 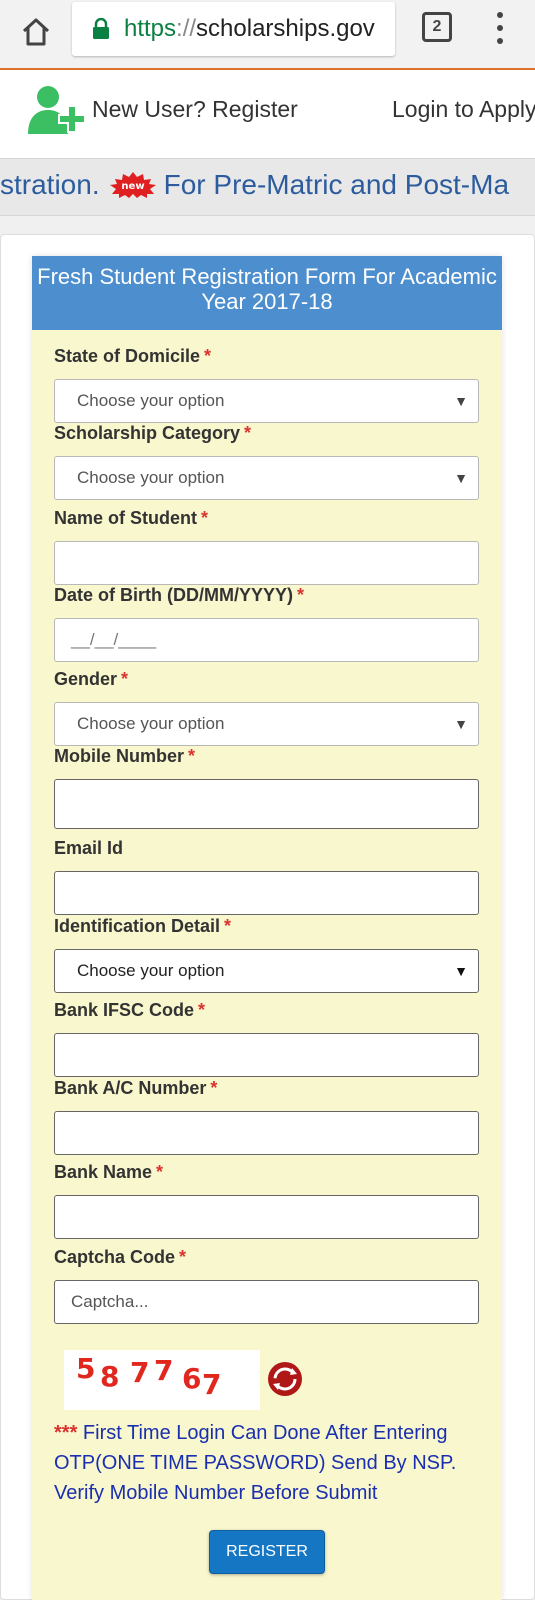 I want to click on identification-label: Identification Detail *, so click(x=143, y=926).